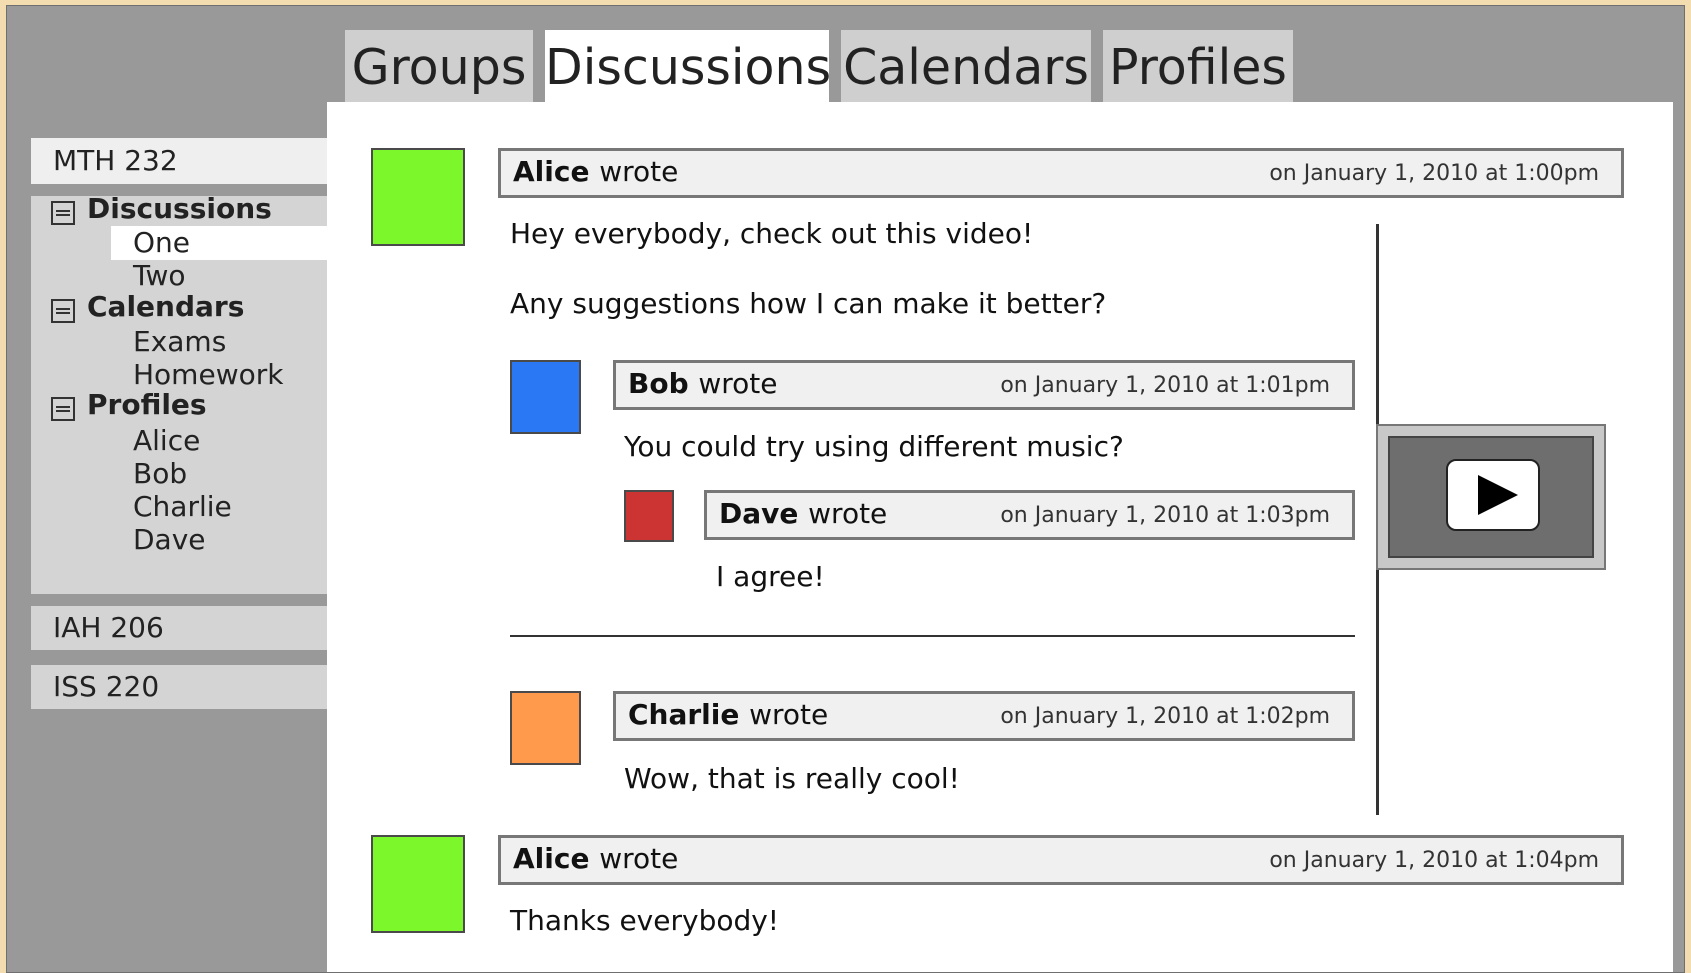 The image size is (1691, 973). Describe the element at coordinates (219, 540) in the screenshot. I see `tree-item-dave: Dave` at that location.